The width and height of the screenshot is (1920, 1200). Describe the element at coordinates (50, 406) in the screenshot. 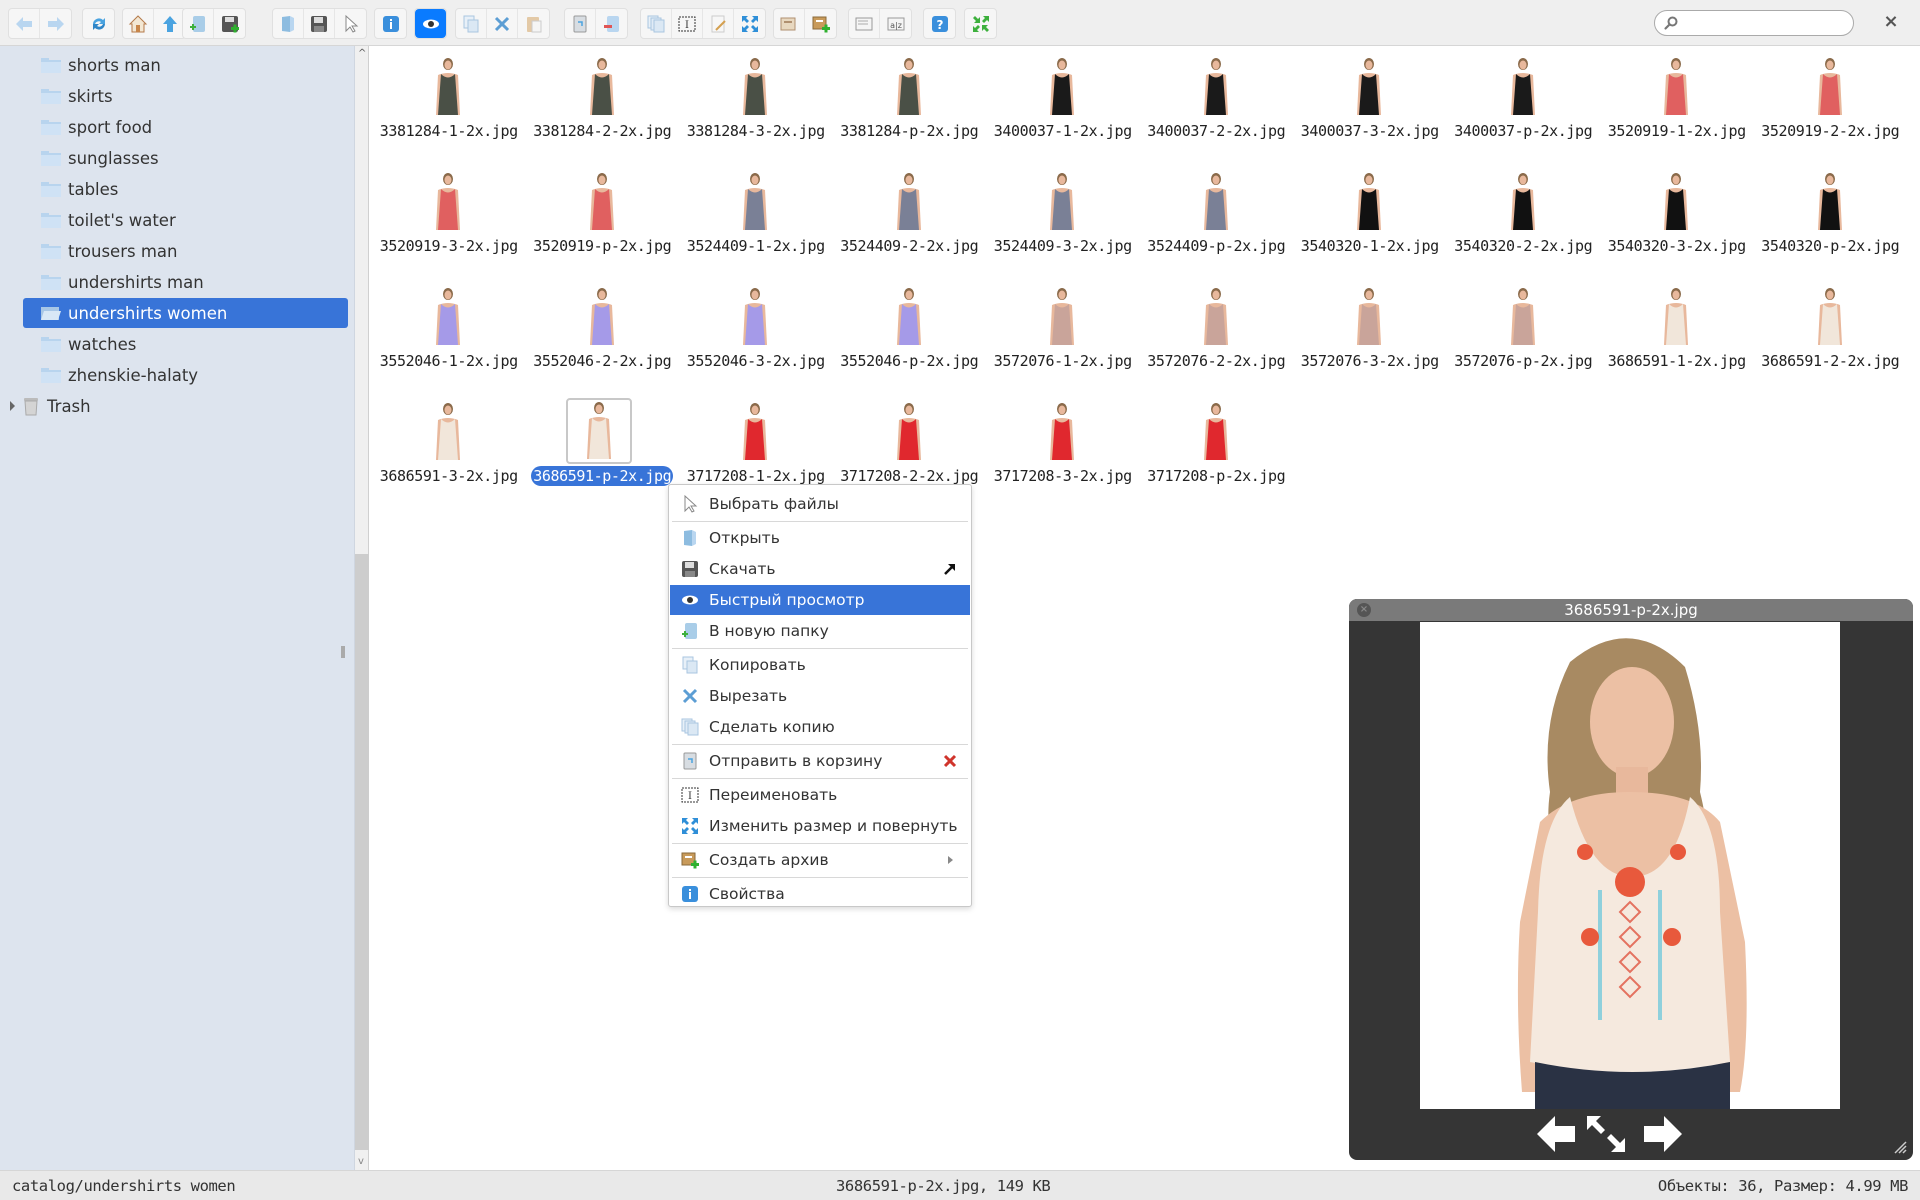

I see `sidebar-item-trash: Trash` at that location.